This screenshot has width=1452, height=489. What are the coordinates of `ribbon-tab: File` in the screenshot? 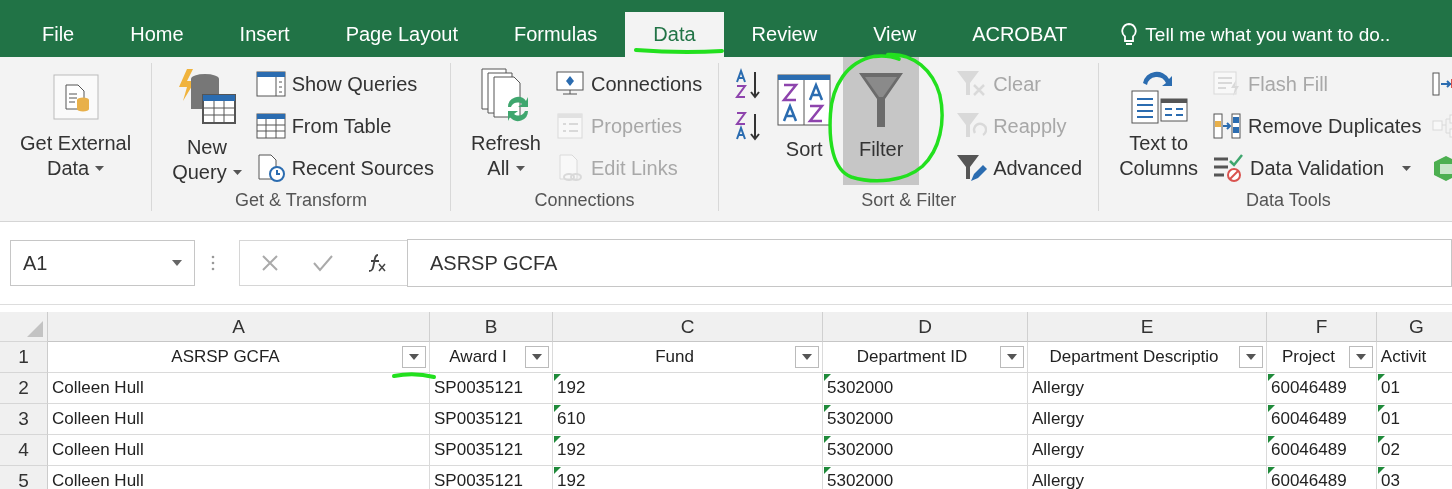 It's located at (58, 34).